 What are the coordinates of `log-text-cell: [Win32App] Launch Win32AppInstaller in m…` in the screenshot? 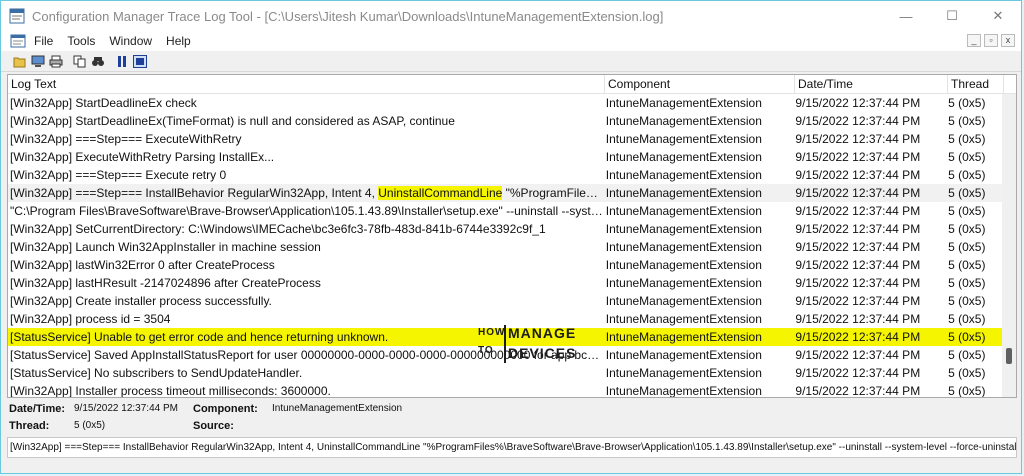 It's located at (165, 247).